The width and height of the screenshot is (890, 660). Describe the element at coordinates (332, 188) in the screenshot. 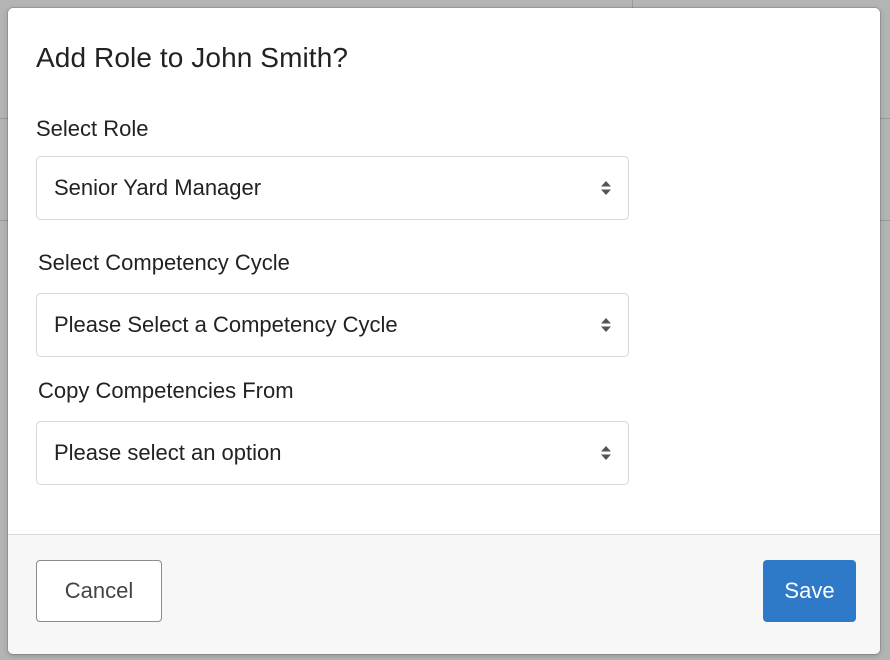

I see `select-role-dropdown: Senior Yard Manager` at that location.